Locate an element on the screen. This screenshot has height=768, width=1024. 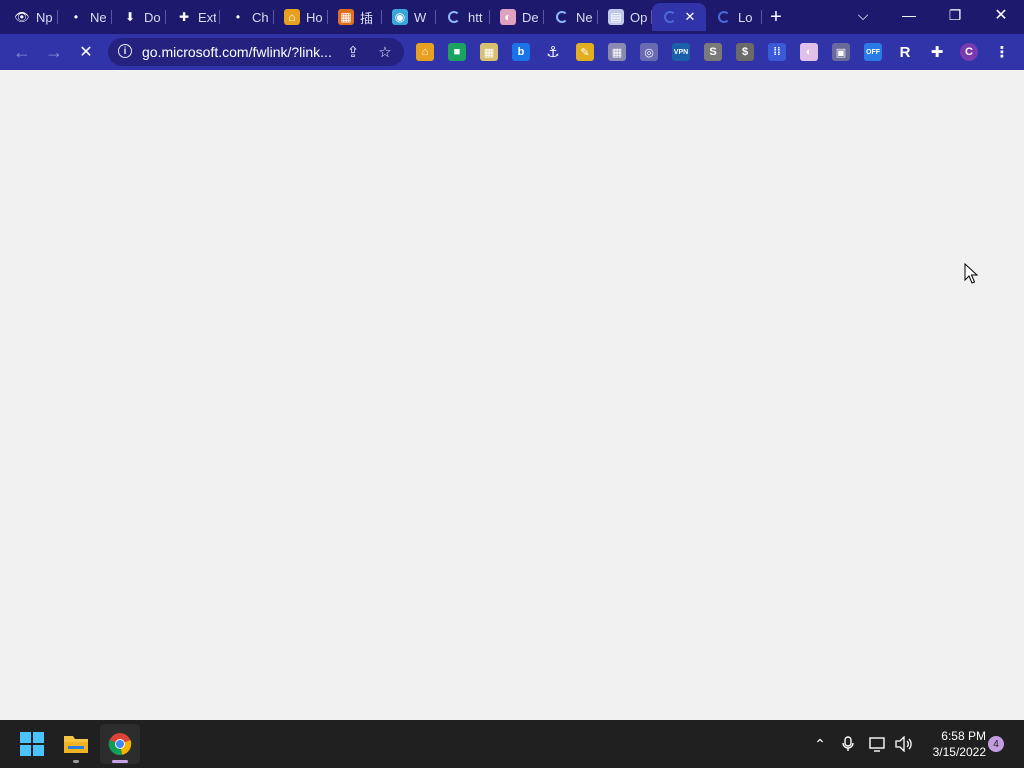
b-extension-icon: b is located at coordinates (521, 52).